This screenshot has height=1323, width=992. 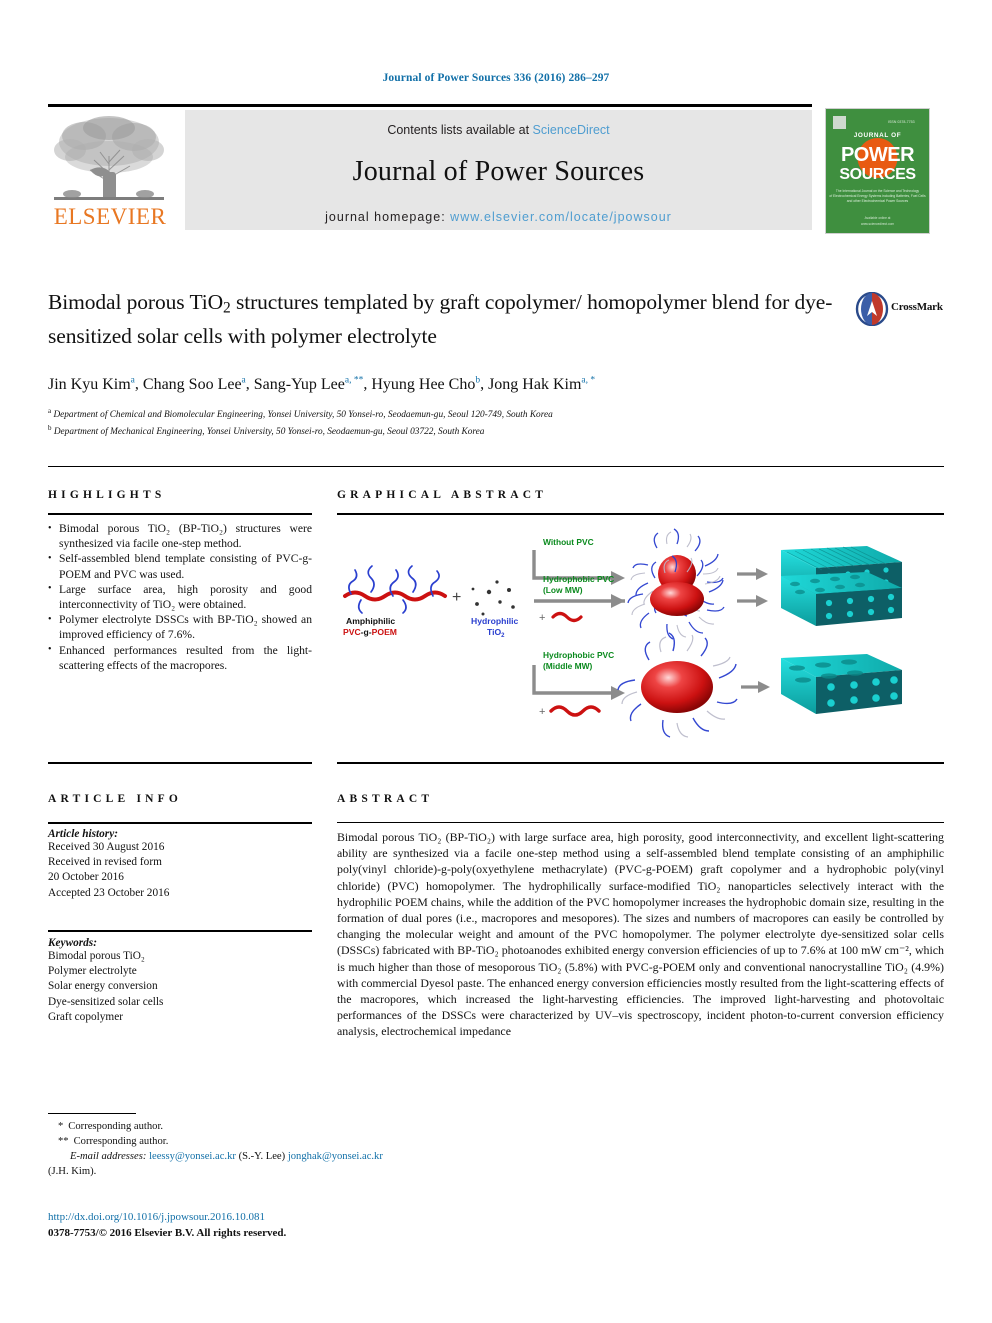 What do you see at coordinates (109, 892) in the screenshot?
I see `history-line: Accepted 23 October 2016` at bounding box center [109, 892].